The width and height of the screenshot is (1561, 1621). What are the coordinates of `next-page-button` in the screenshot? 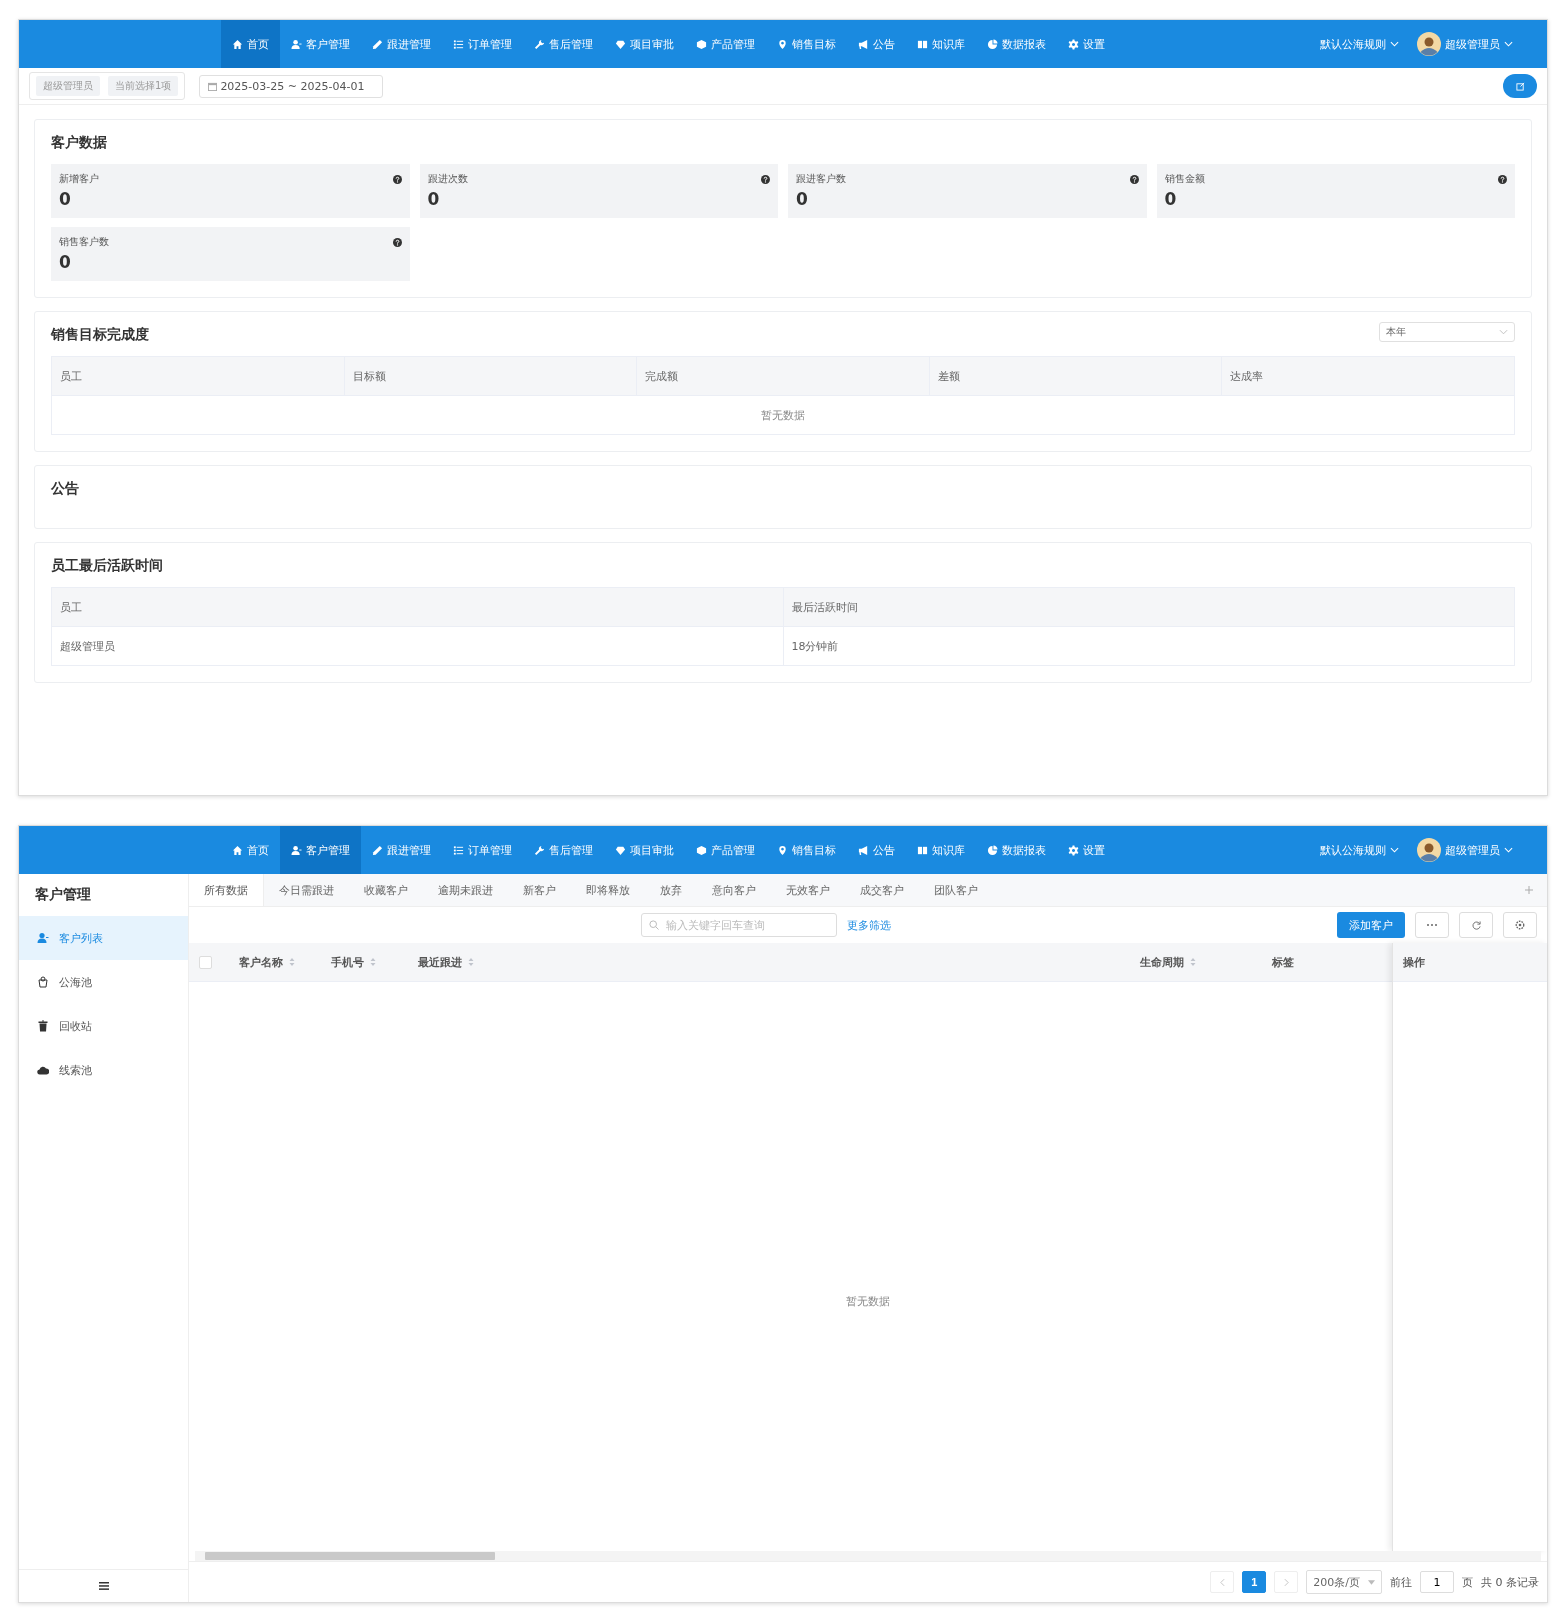 It's located at (1286, 1582).